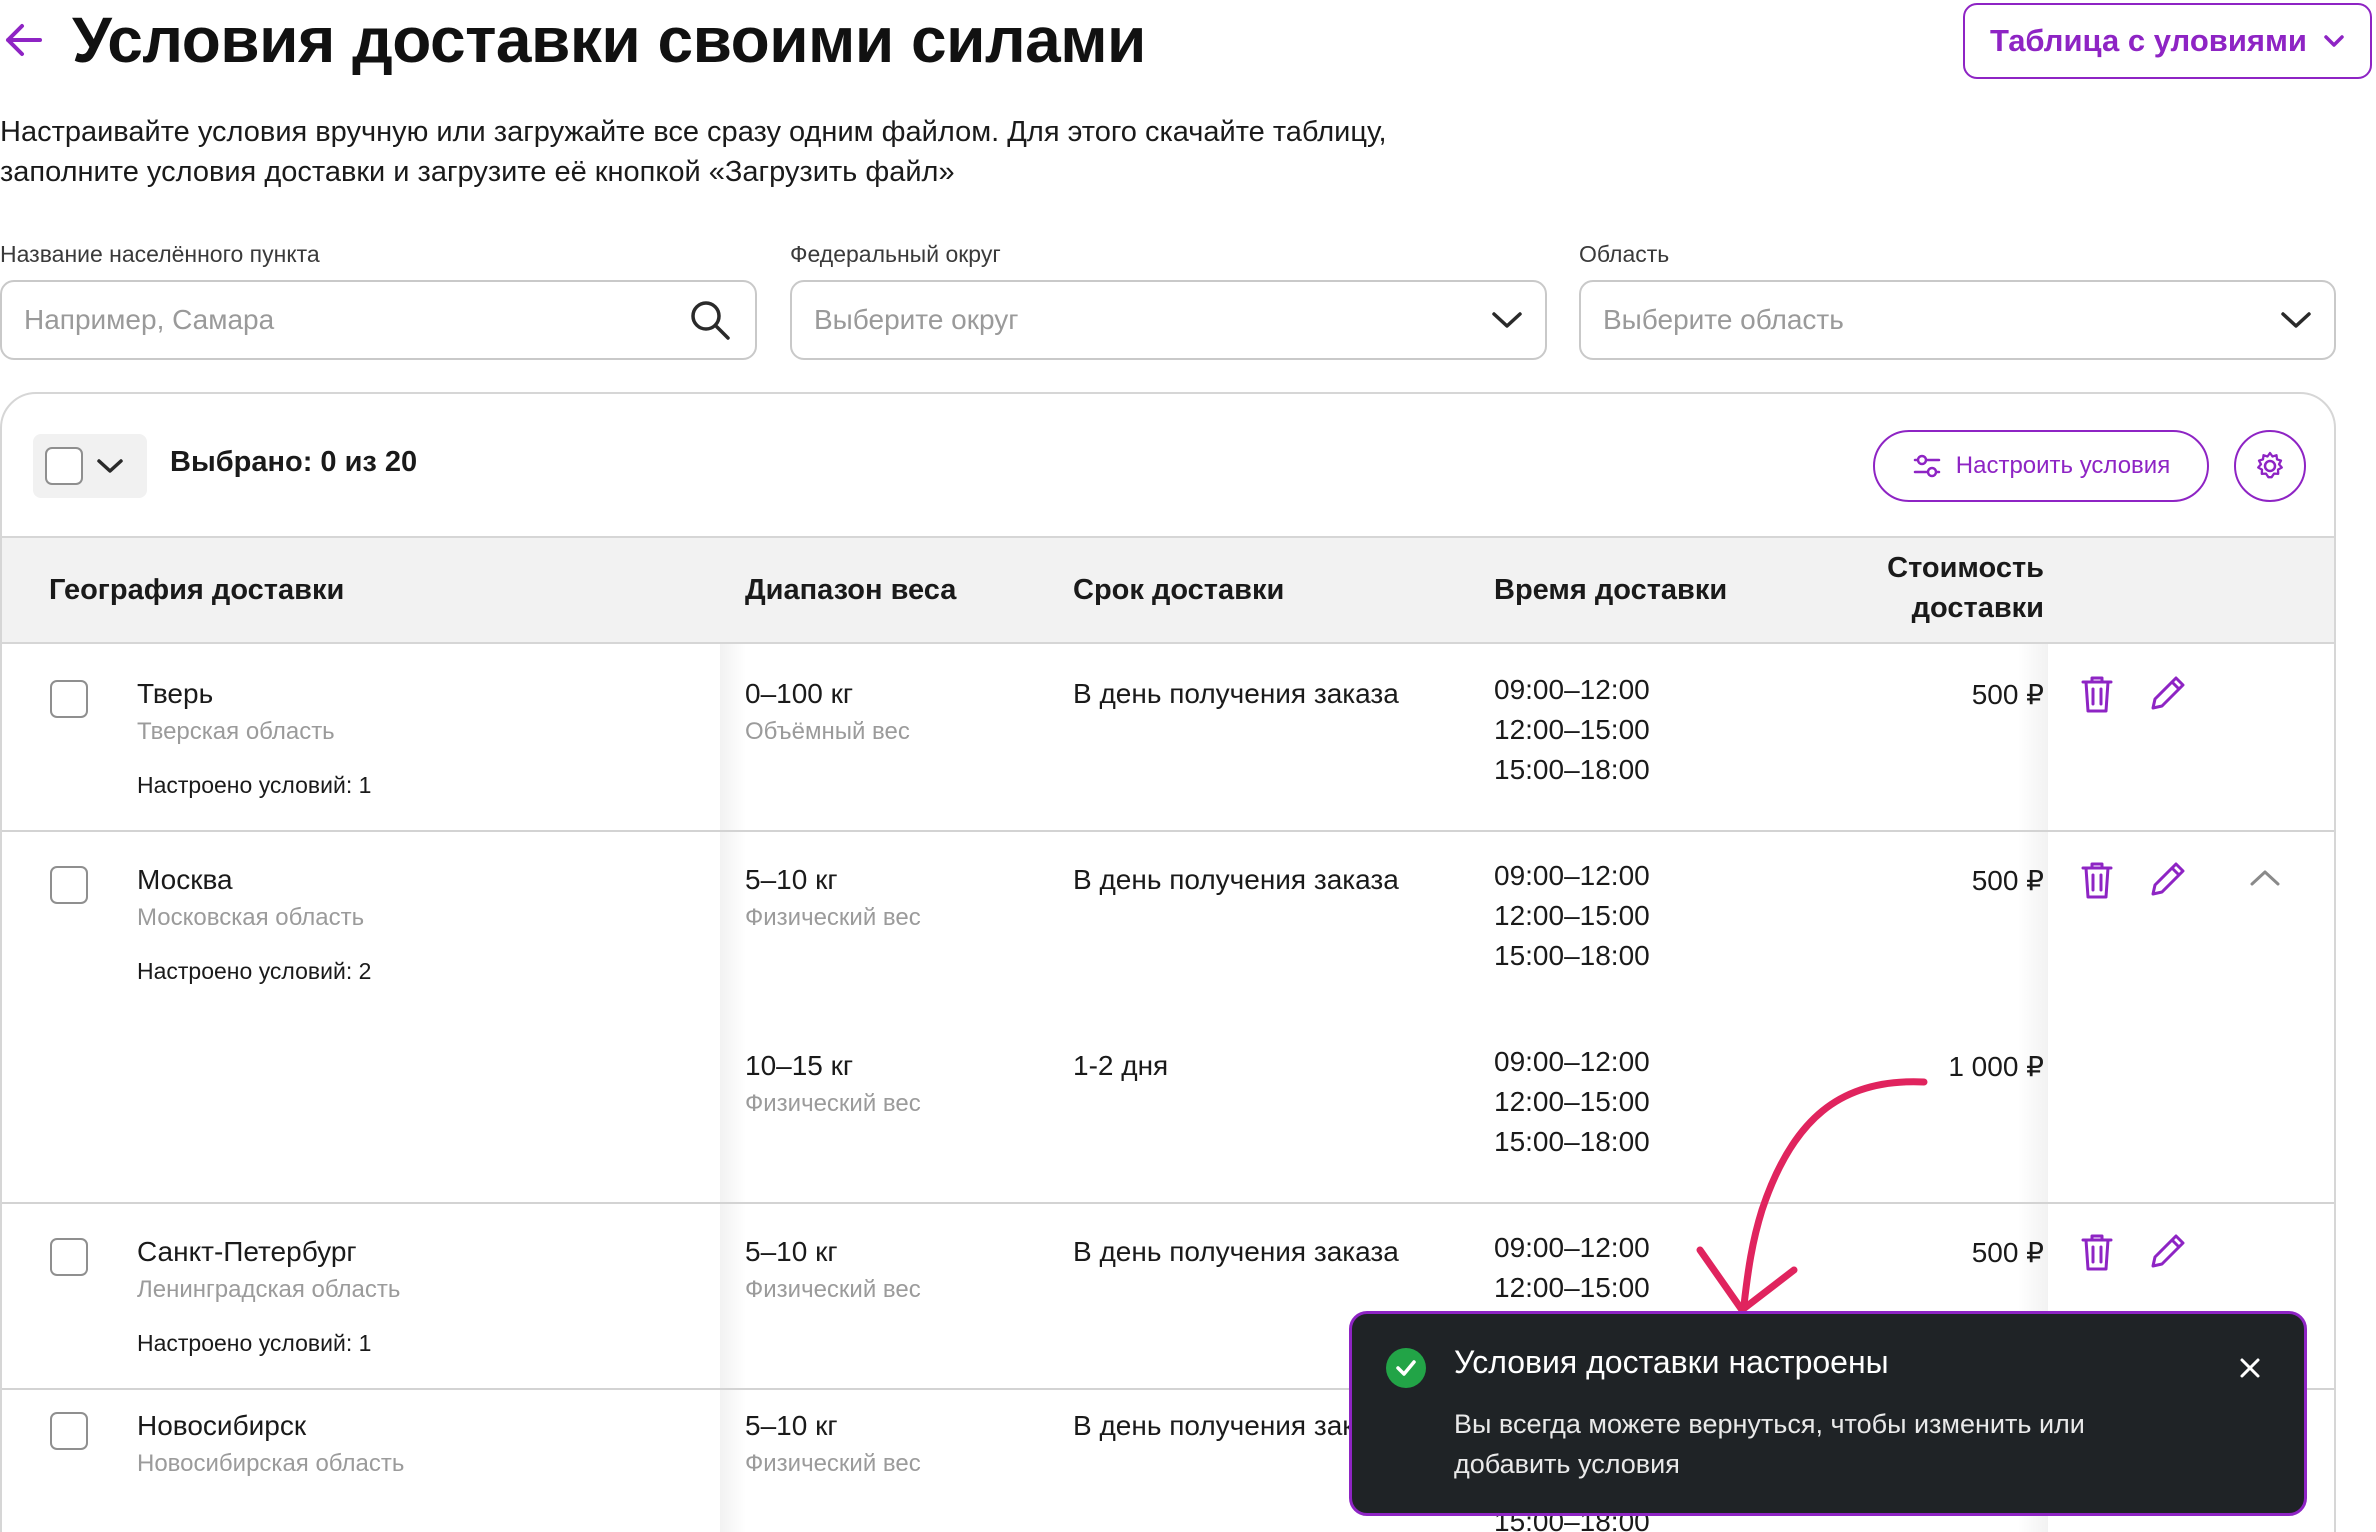 The width and height of the screenshot is (2376, 1532). Describe the element at coordinates (827, 731) in the screenshot. I see `row-weight-type: Объёмный вес` at that location.